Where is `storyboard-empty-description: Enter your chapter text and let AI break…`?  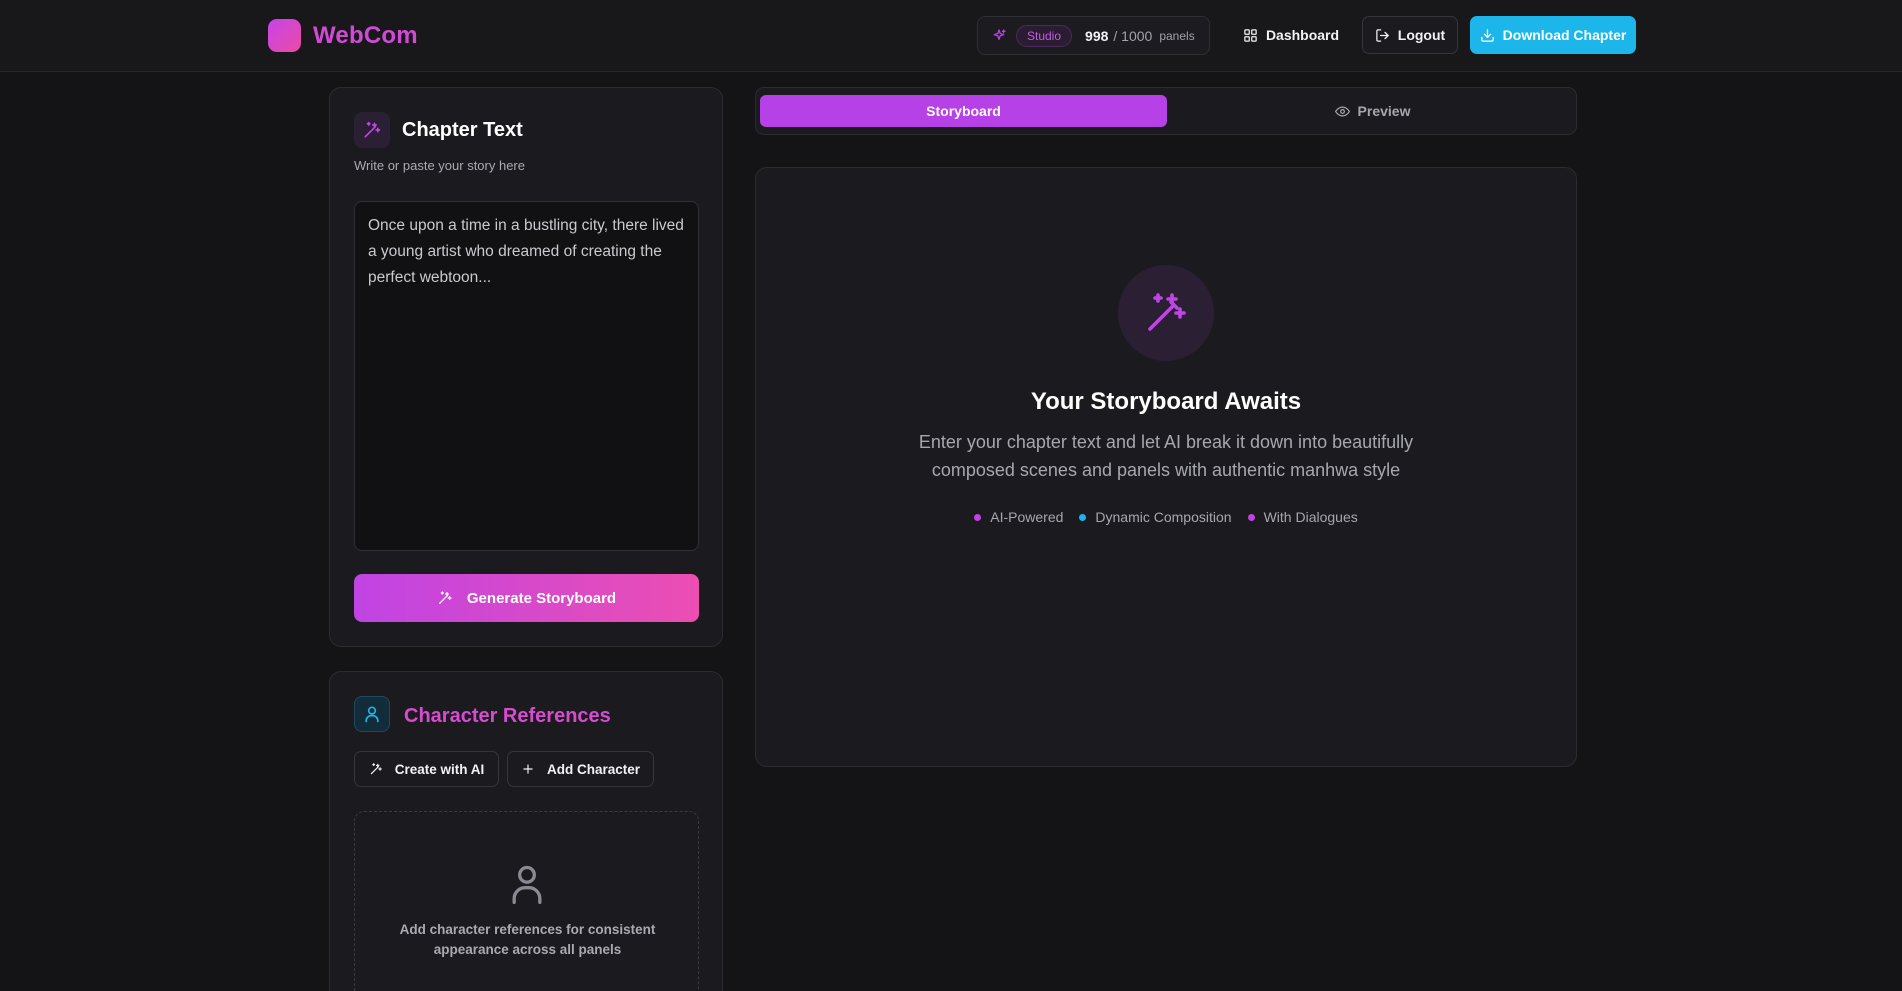
storyboard-empty-description: Enter your chapter text and let AI break… is located at coordinates (1166, 456).